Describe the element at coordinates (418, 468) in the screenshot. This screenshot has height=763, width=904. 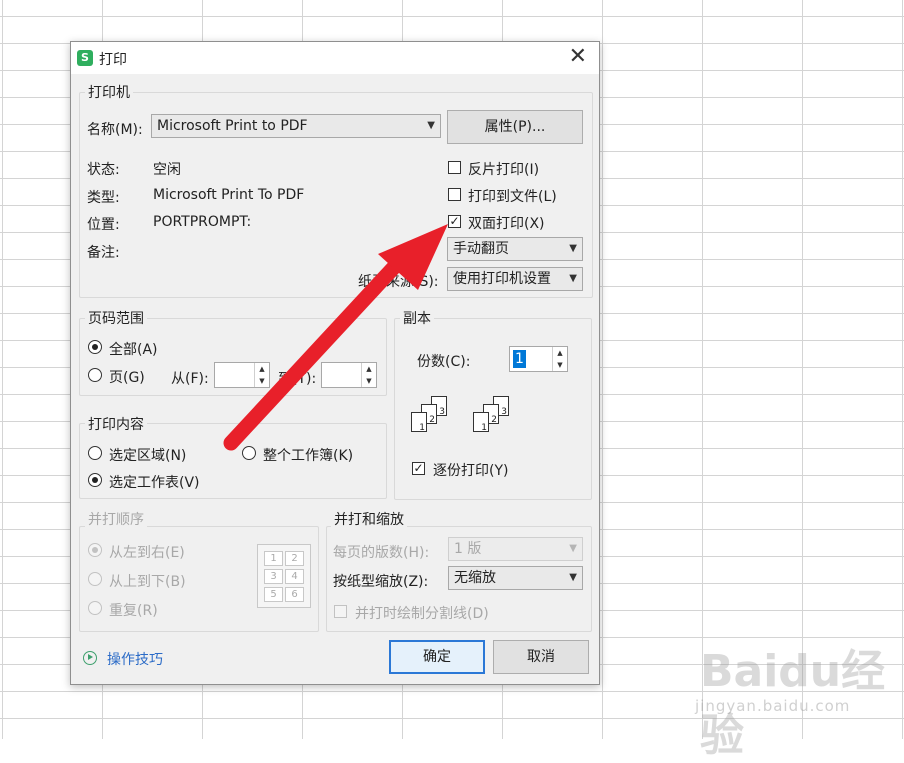
I see `collate-checkbox: ✓` at that location.